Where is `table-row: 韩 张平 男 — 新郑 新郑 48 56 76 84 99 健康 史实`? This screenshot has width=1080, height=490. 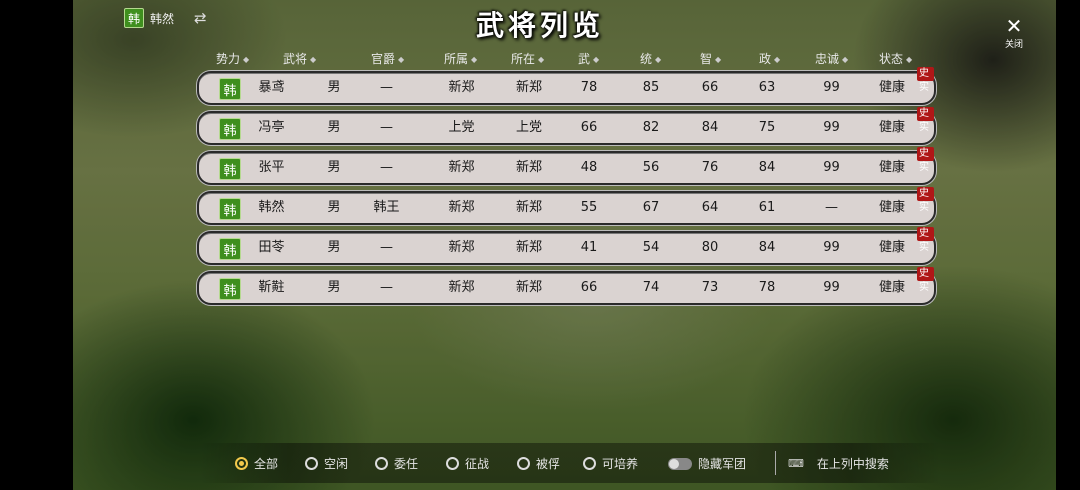 table-row: 韩 张平 男 — 新郑 新郑 48 56 76 84 99 健康 史实 is located at coordinates (566, 166).